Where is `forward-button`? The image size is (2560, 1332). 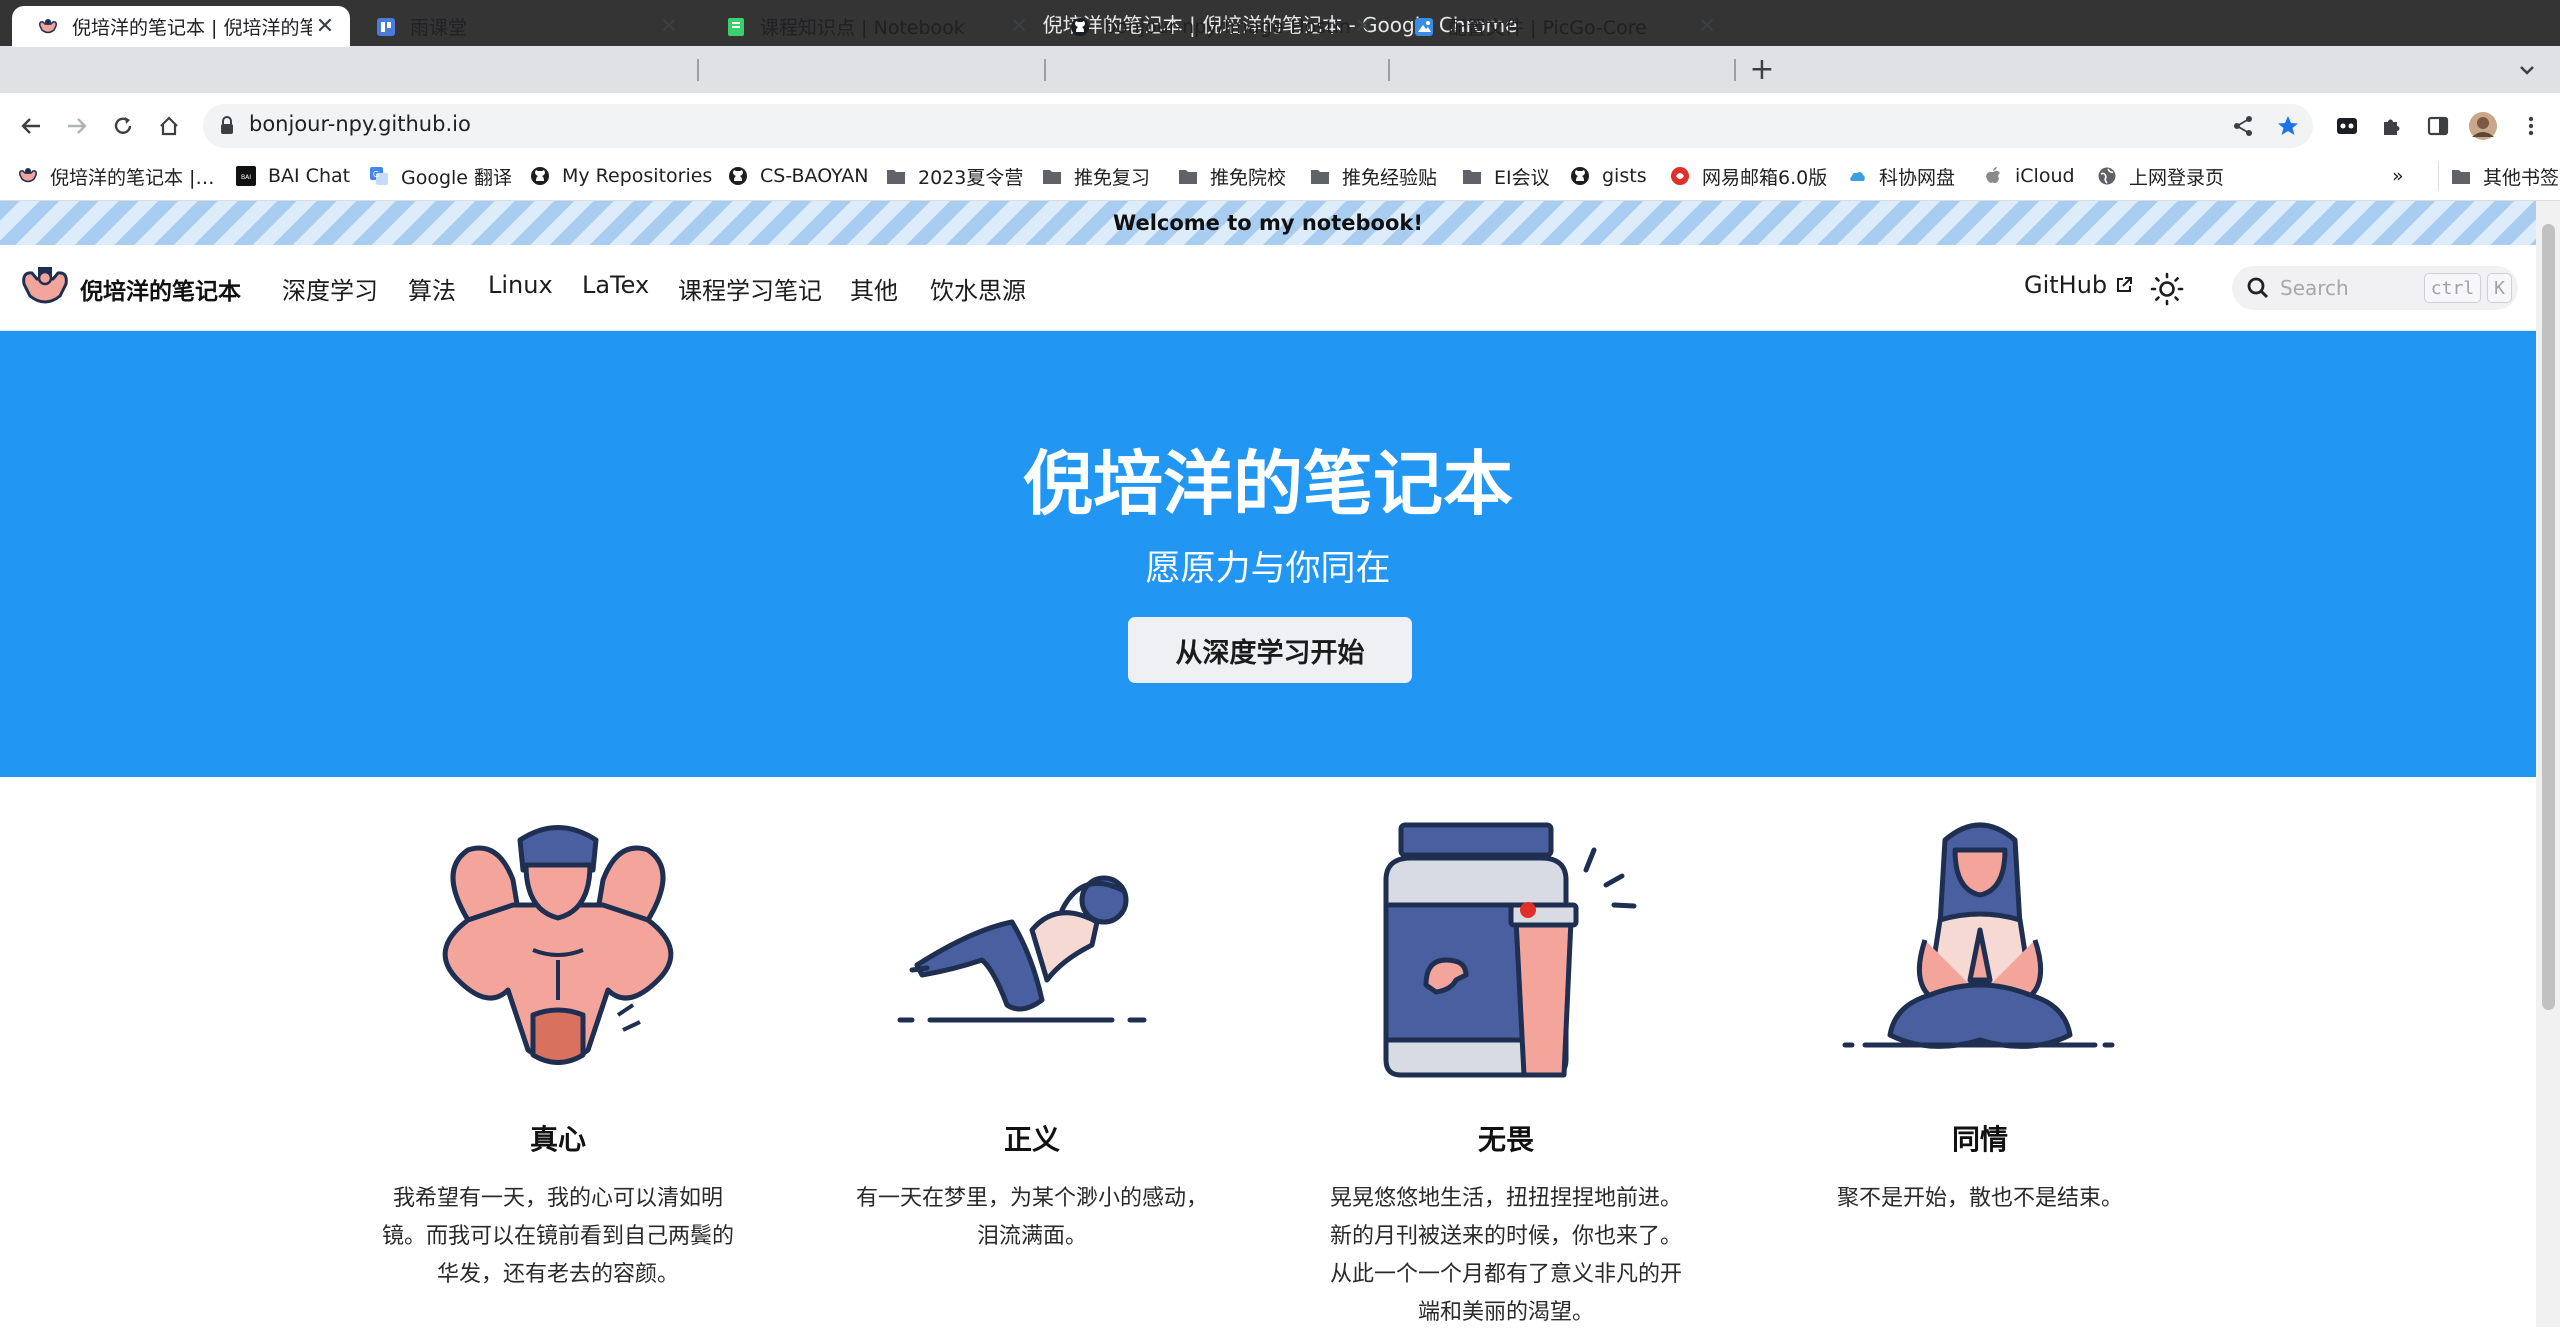
forward-button is located at coordinates (77, 126).